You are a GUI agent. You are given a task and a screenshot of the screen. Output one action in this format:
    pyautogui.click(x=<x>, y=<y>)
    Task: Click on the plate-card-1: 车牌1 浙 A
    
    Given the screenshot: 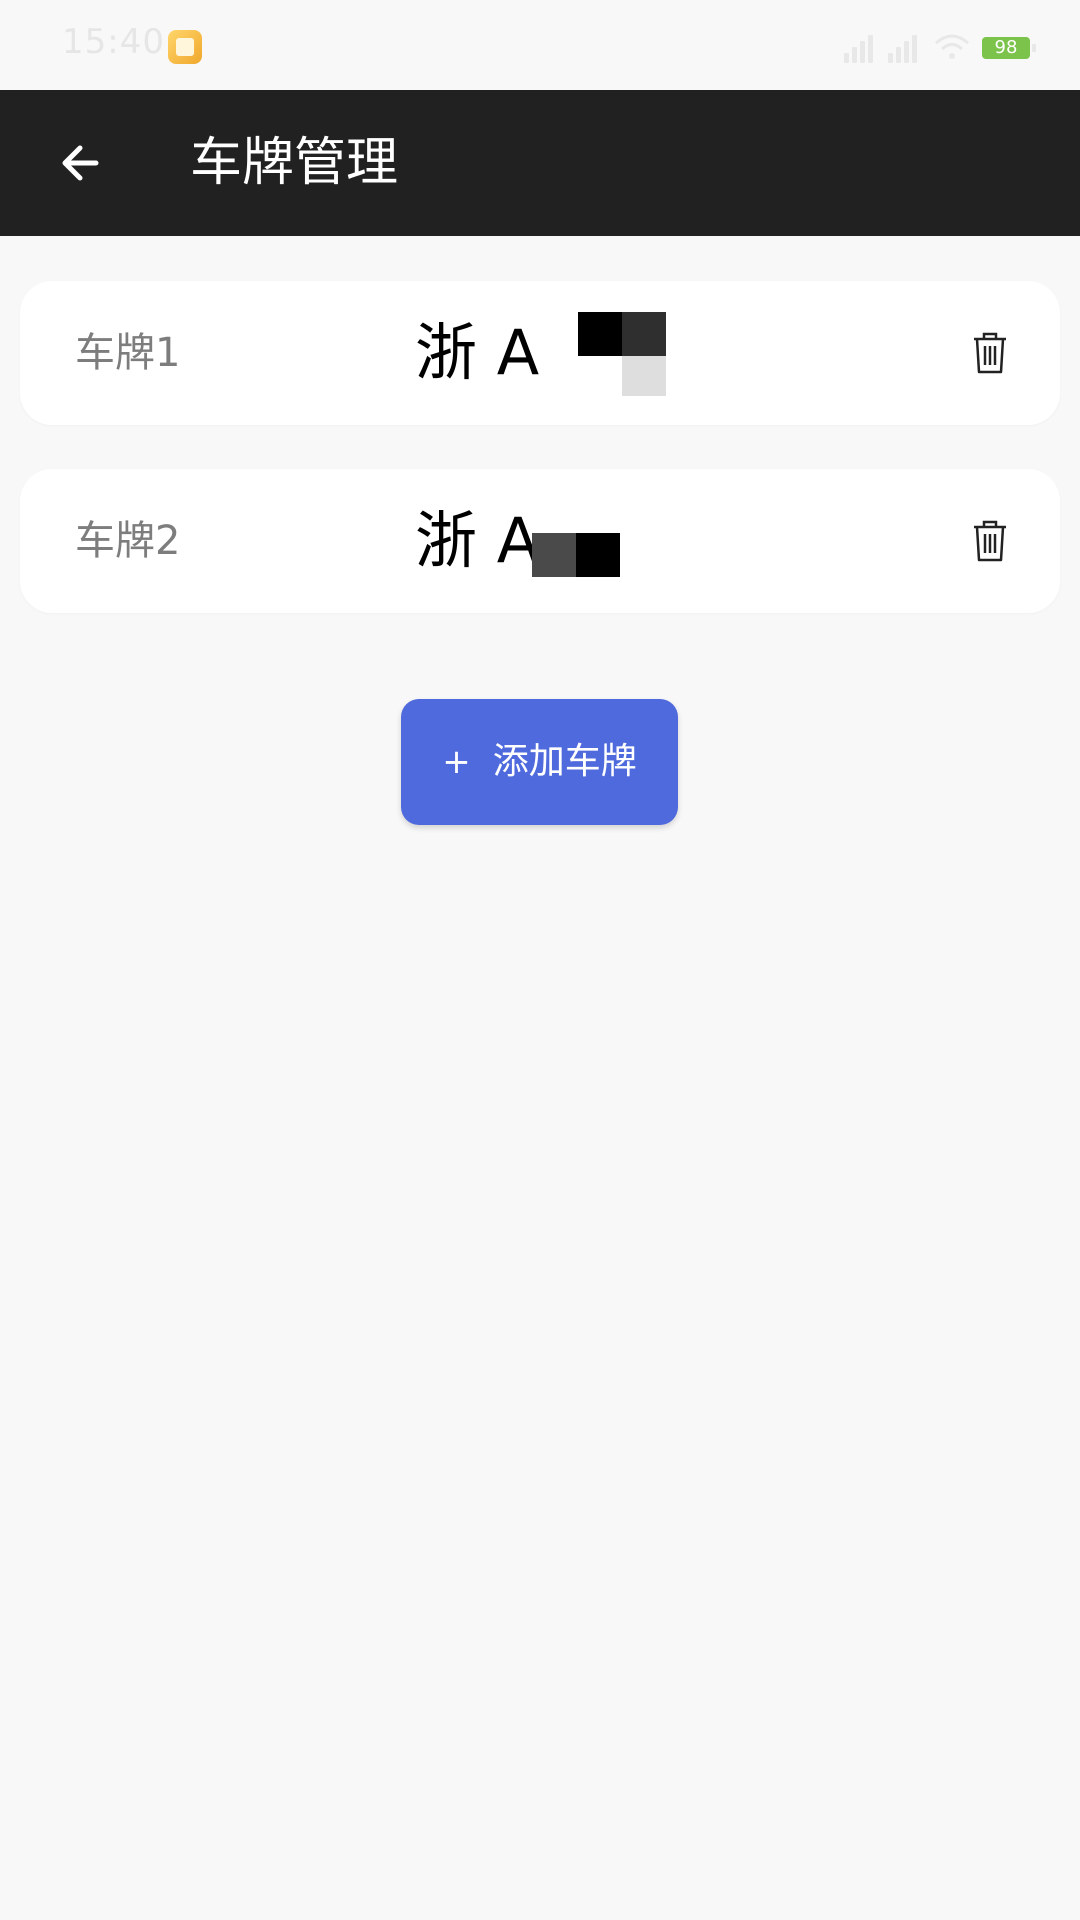 What is the action you would take?
    pyautogui.click(x=540, y=353)
    